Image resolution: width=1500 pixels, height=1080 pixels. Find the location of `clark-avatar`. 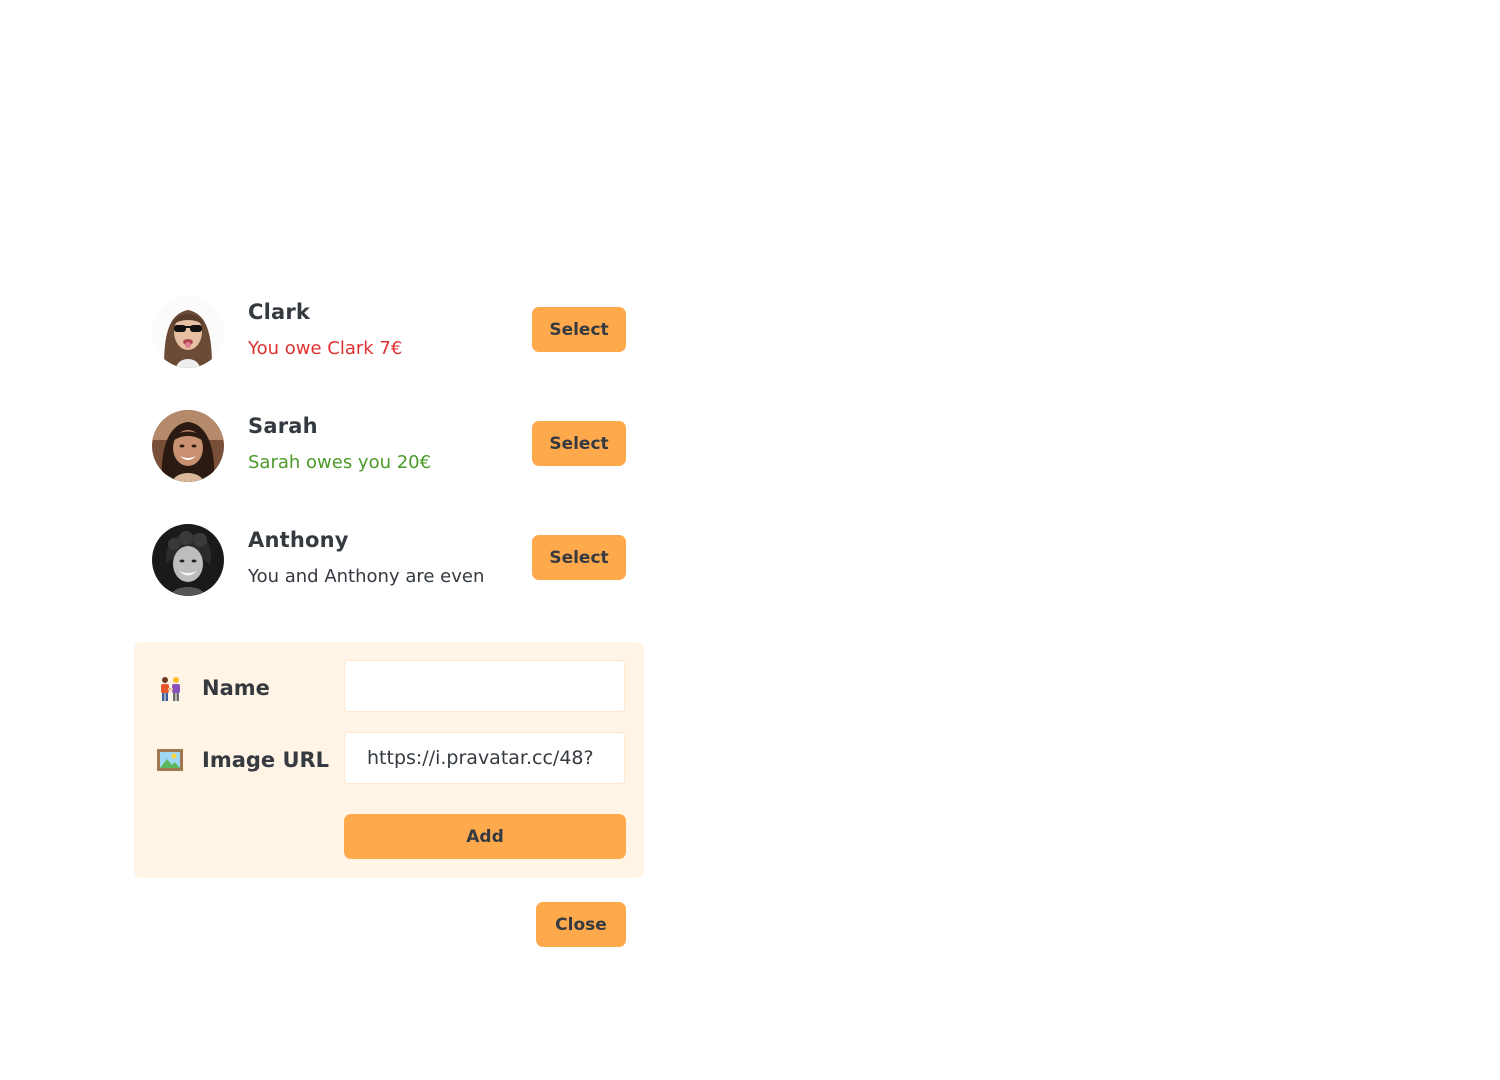

clark-avatar is located at coordinates (188, 332).